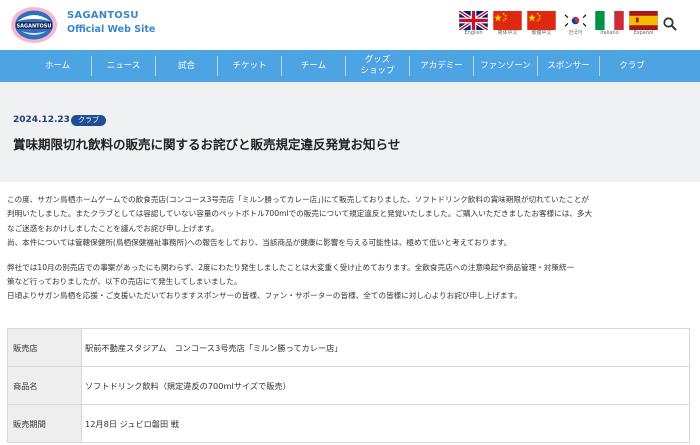  I want to click on nav-item-home: ホーム, so click(58, 66).